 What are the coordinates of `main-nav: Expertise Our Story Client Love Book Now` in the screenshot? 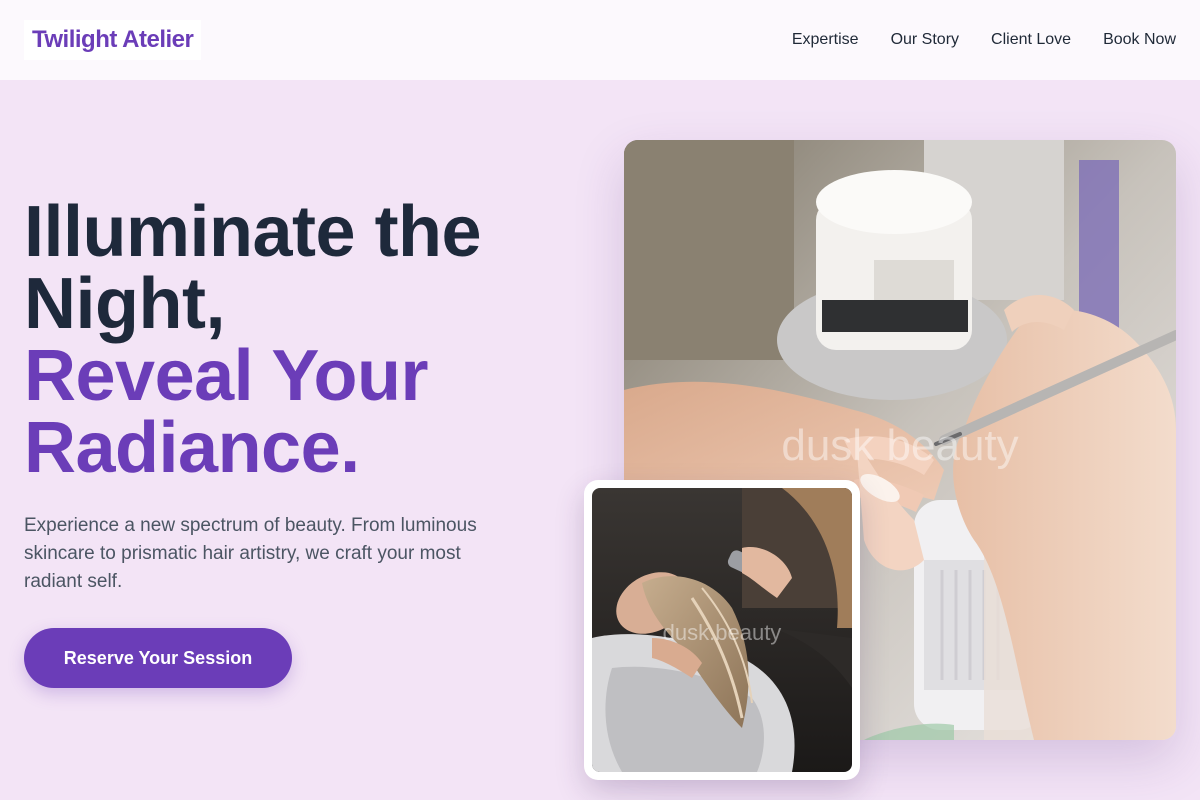 It's located at (984, 40).